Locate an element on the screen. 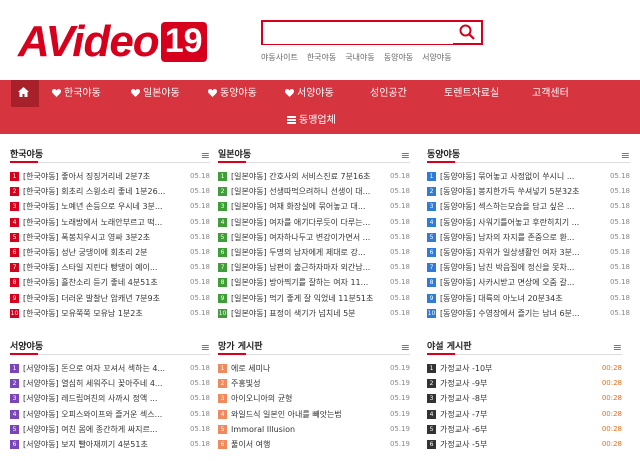  panel-title-link: 서양야동 is located at coordinates (26, 347).